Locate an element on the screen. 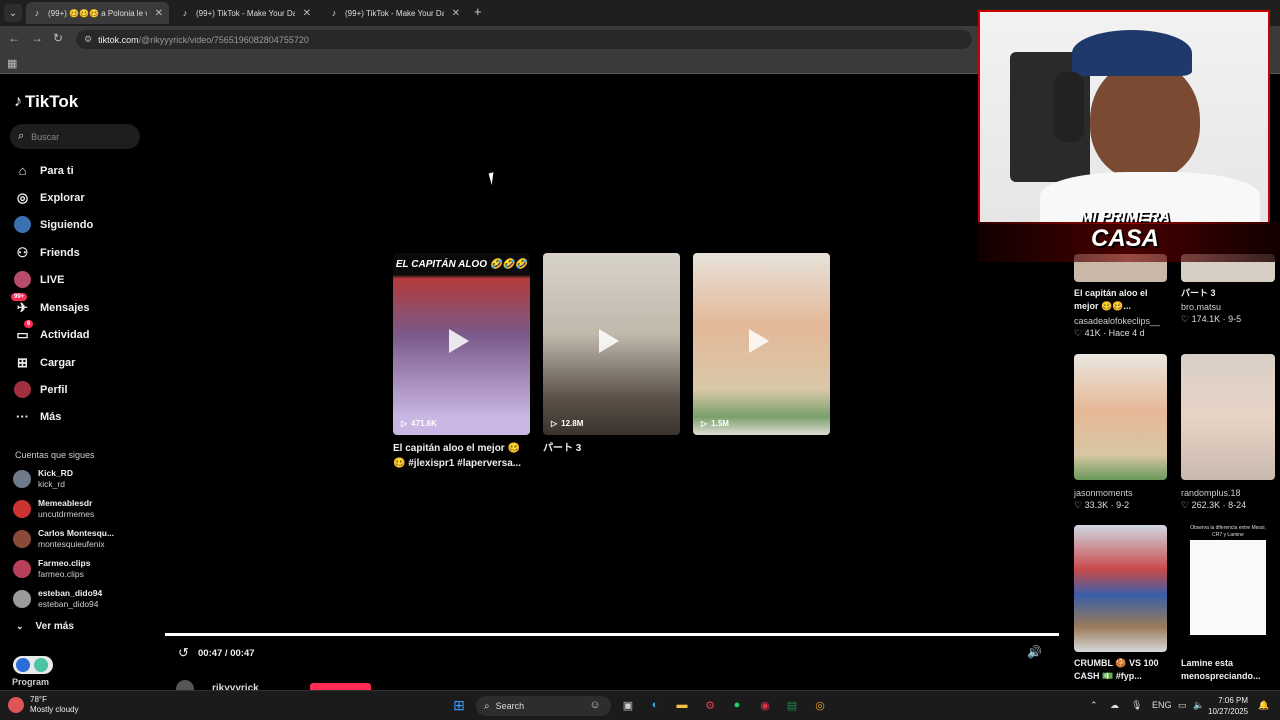 Image resolution: width=1280 pixels, height=720 pixels. see-more-button: ⌄ Ver más is located at coordinates (45, 626).